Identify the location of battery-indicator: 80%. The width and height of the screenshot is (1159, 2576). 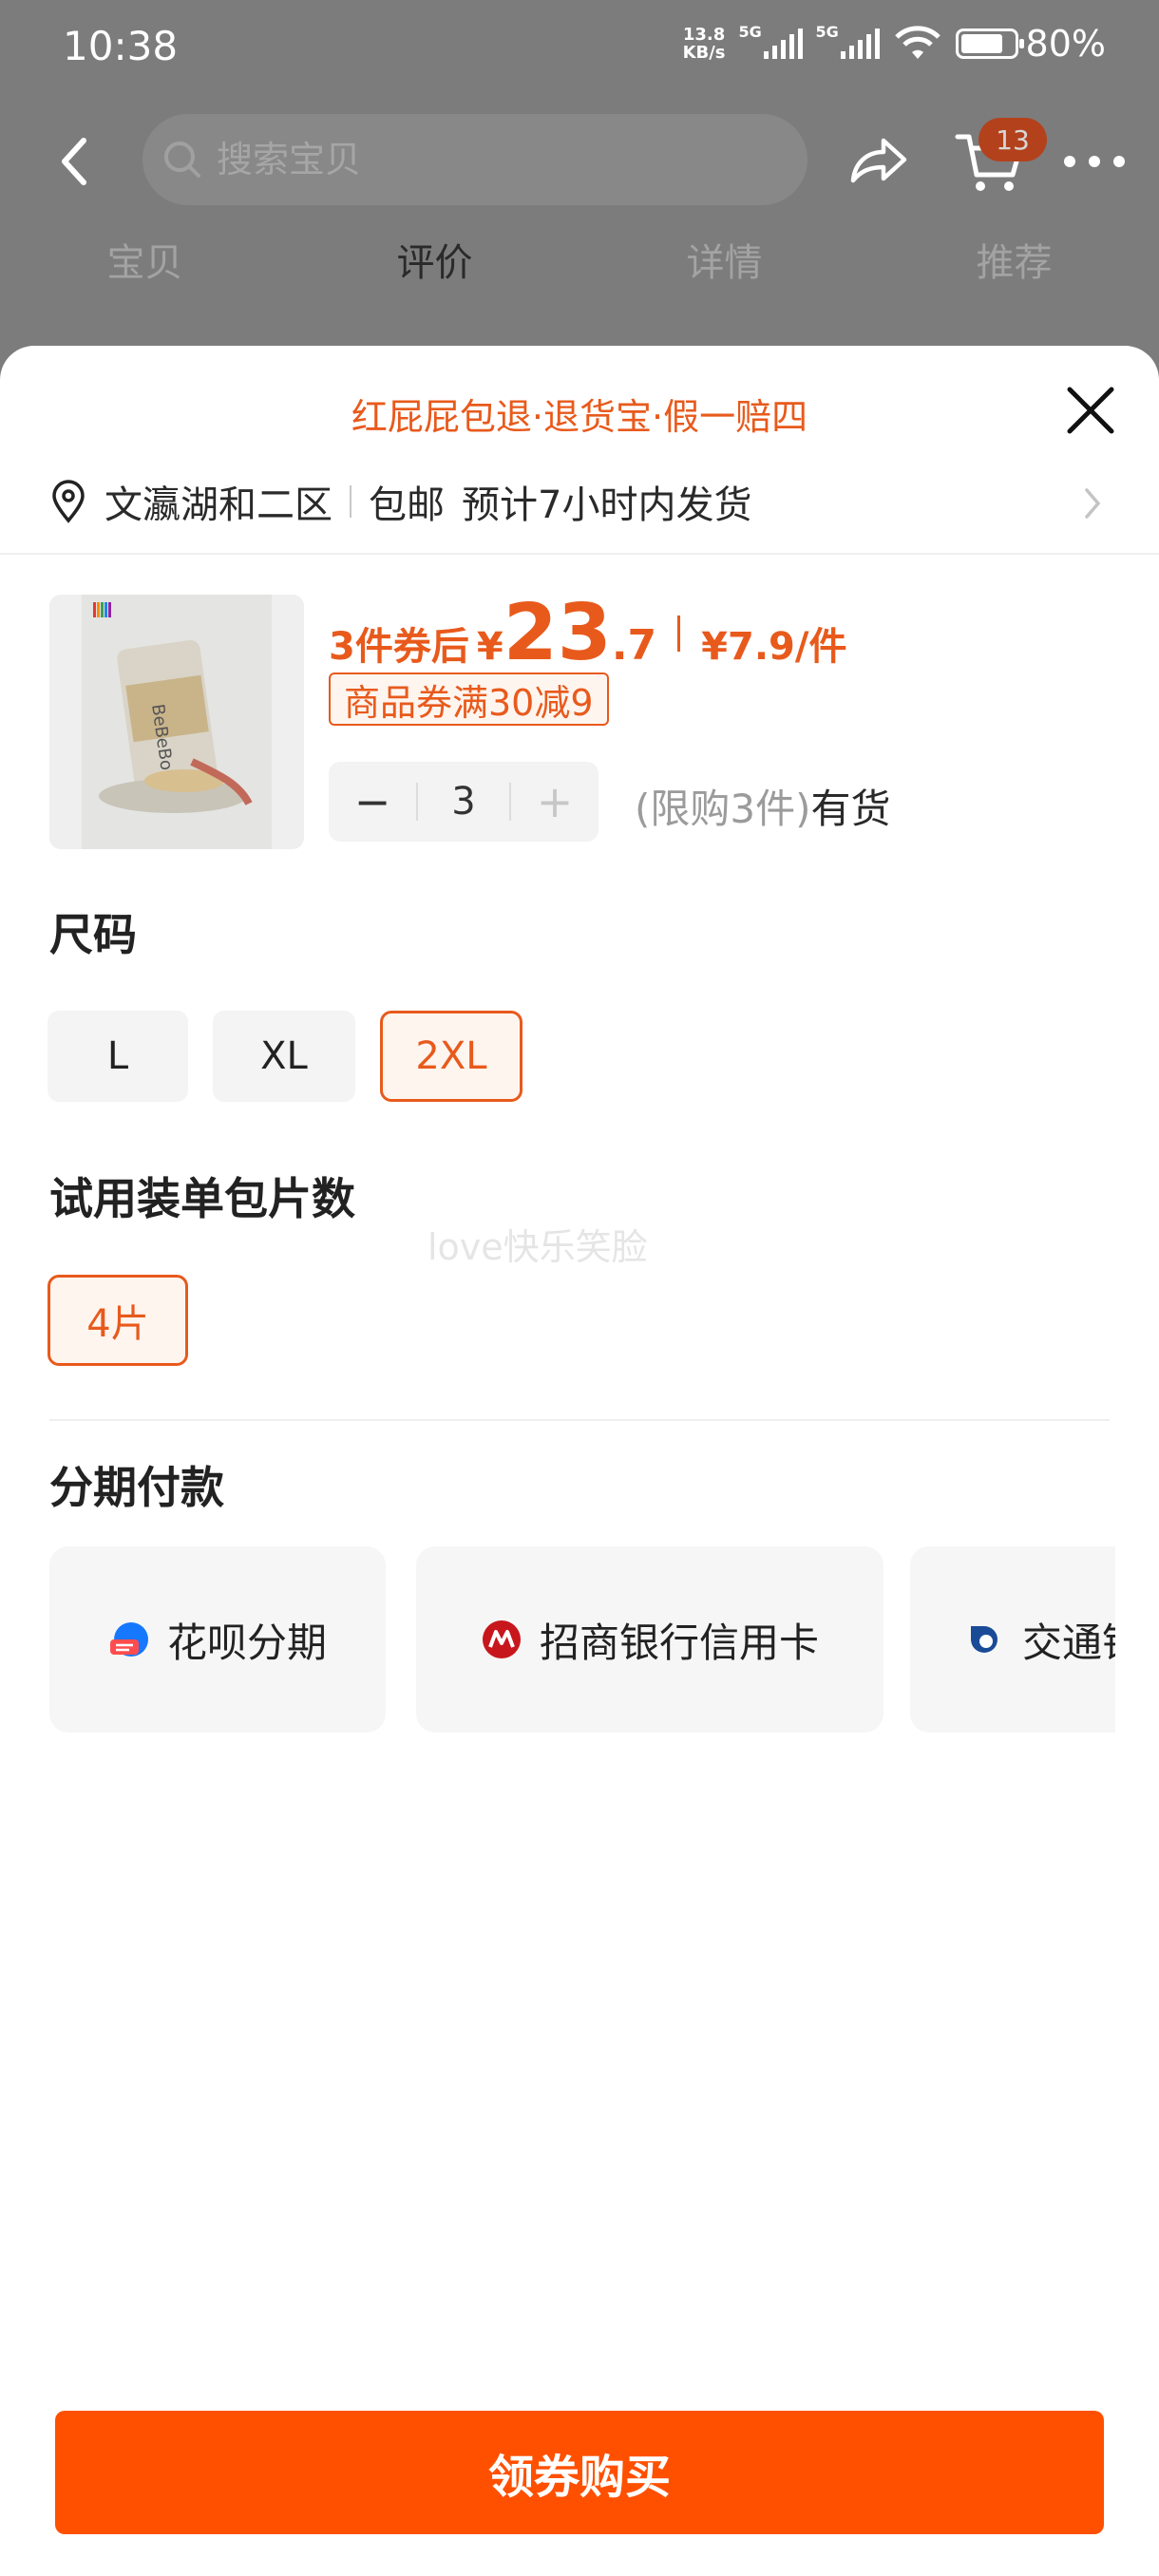
(1030, 44).